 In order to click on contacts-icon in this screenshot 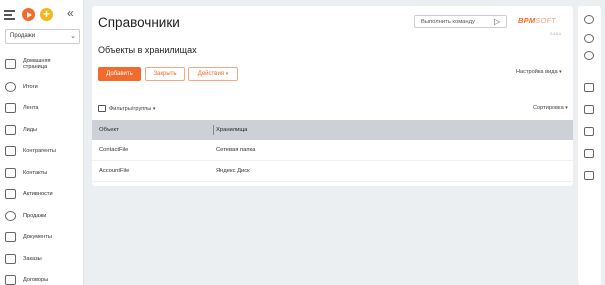, I will do `click(10, 172)`.